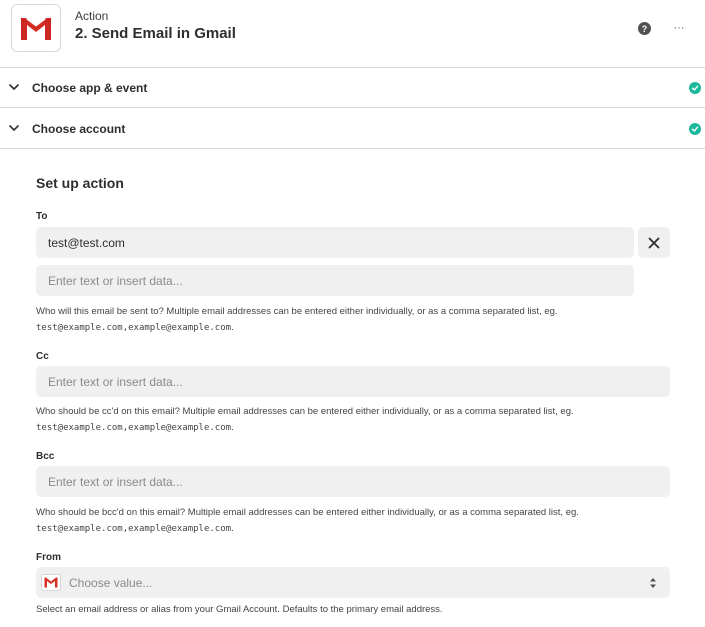 The height and width of the screenshot is (627, 705). Describe the element at coordinates (352, 88) in the screenshot. I see `section-choose-app-event: Choose app & event` at that location.